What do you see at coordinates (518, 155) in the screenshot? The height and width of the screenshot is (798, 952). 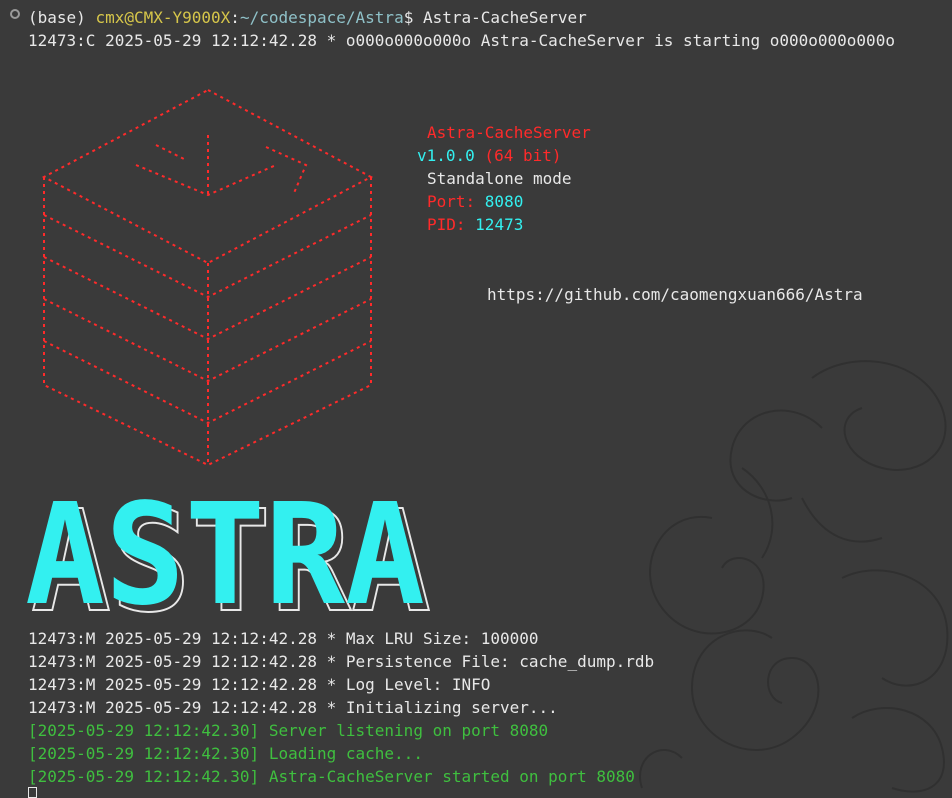 I see `bitness: (64 bit)` at bounding box center [518, 155].